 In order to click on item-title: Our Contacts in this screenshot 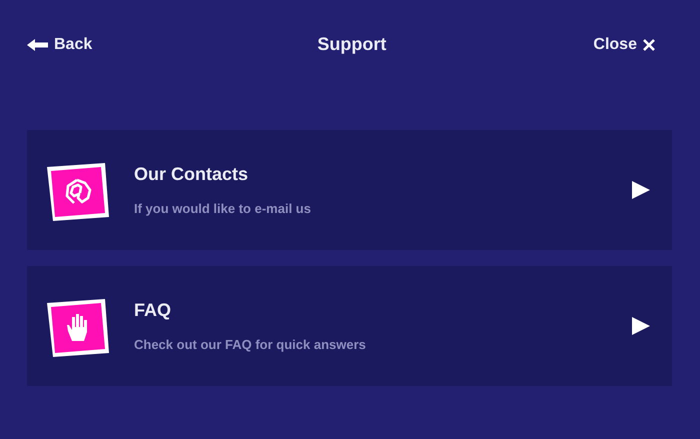, I will do `click(192, 174)`.